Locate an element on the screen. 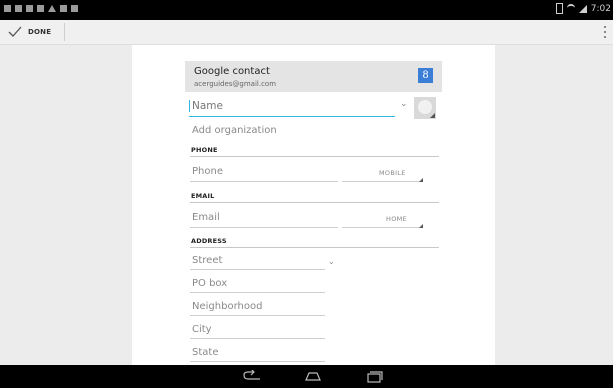 This screenshot has height=388, width=613. street-field: Street is located at coordinates (207, 260).